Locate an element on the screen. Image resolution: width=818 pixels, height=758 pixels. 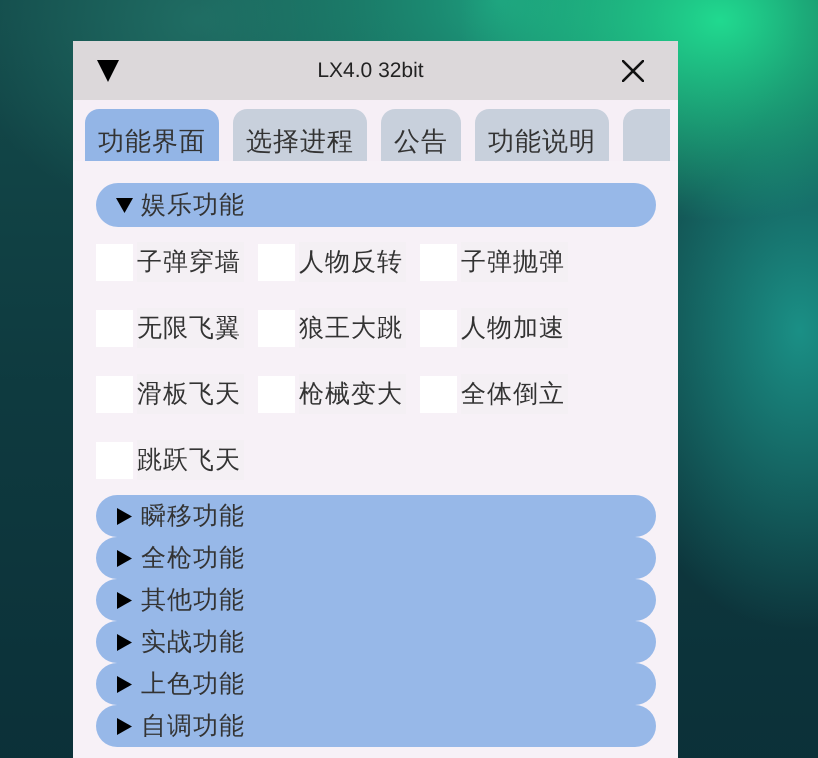
caret-icon is located at coordinates (108, 71).